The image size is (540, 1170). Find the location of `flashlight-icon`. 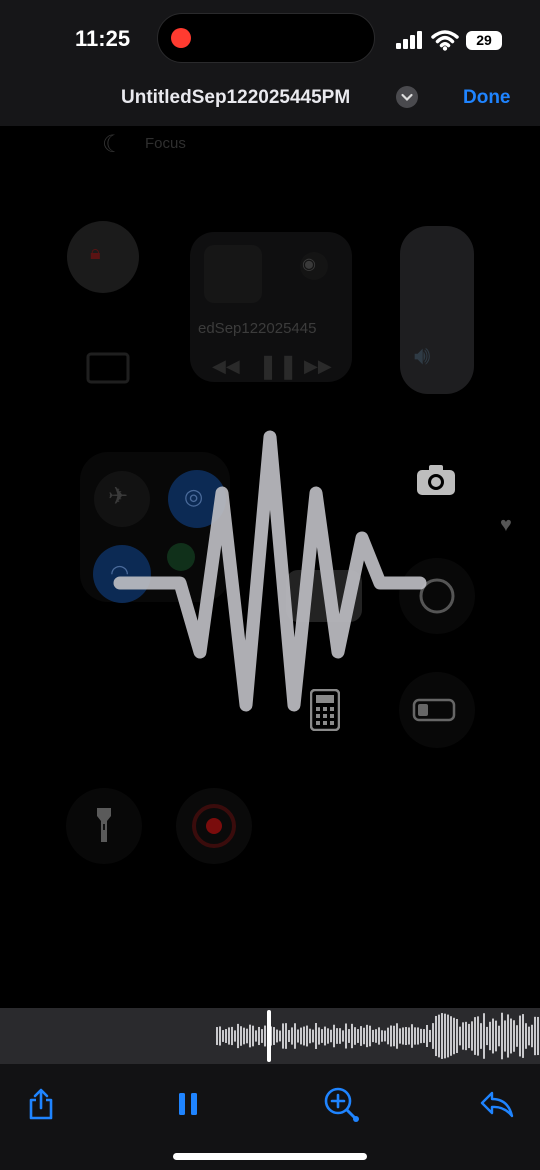

flashlight-icon is located at coordinates (104, 827).